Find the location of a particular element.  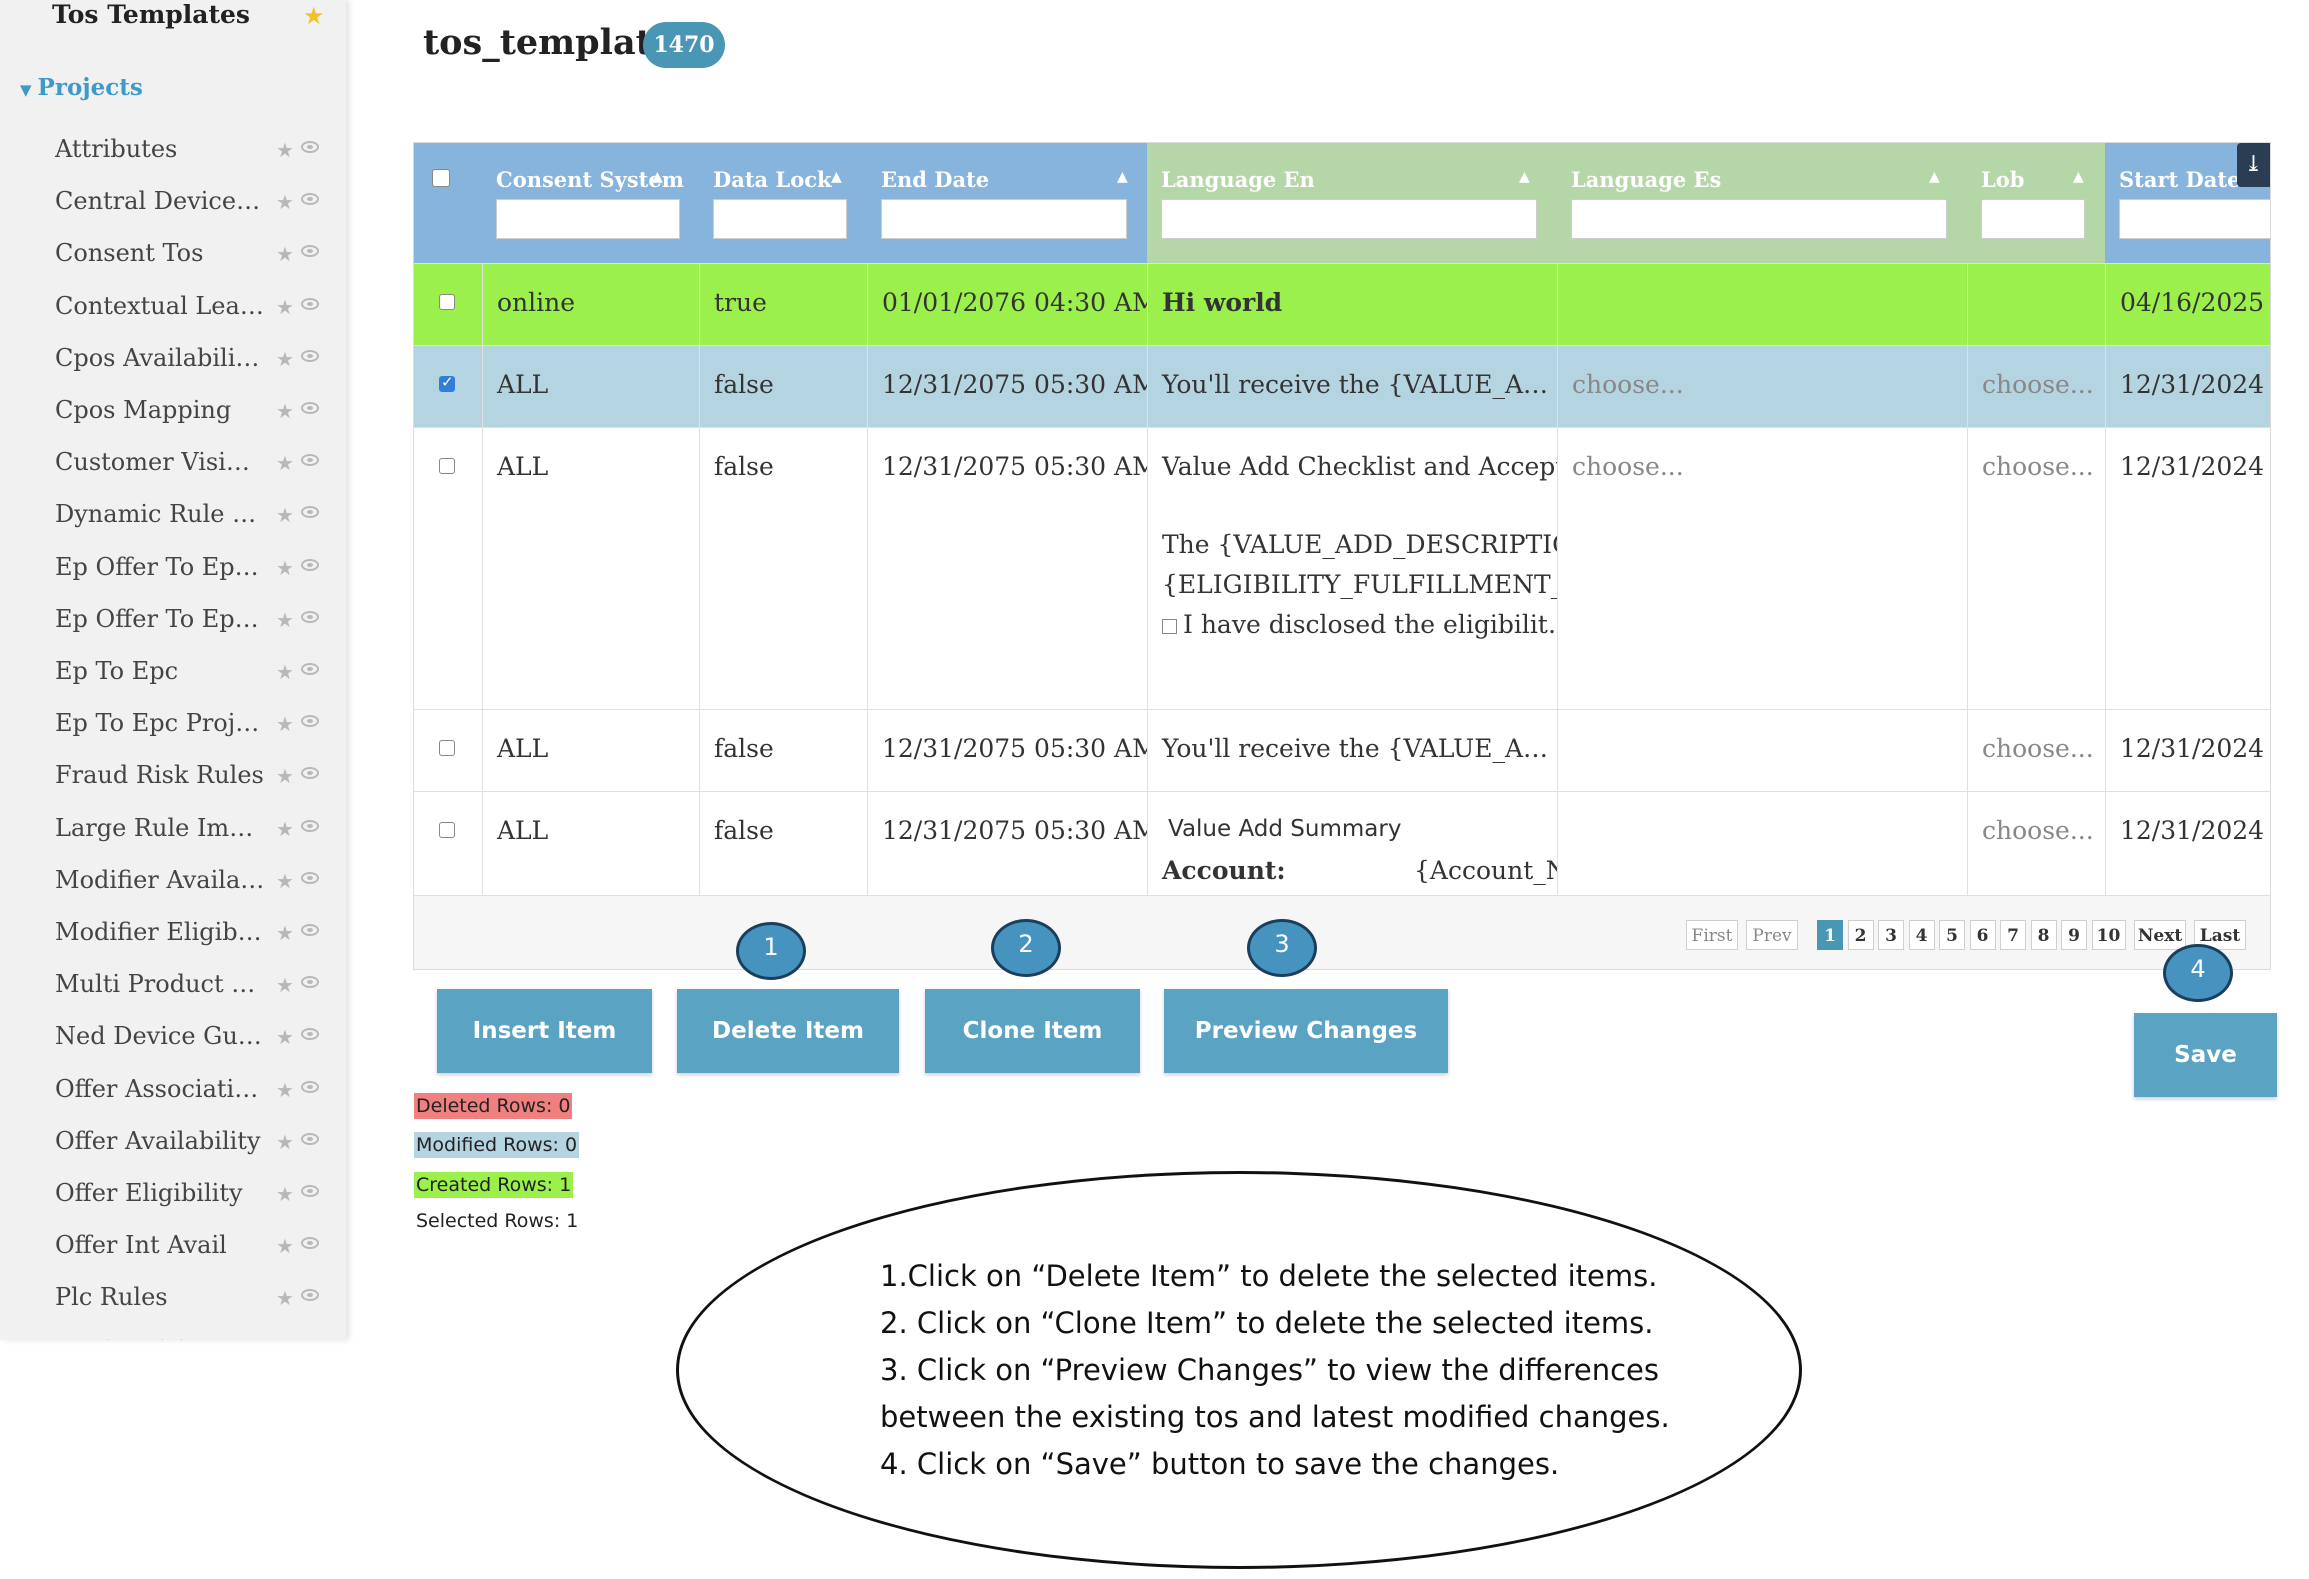

filter-language-es is located at coordinates (1759, 219).